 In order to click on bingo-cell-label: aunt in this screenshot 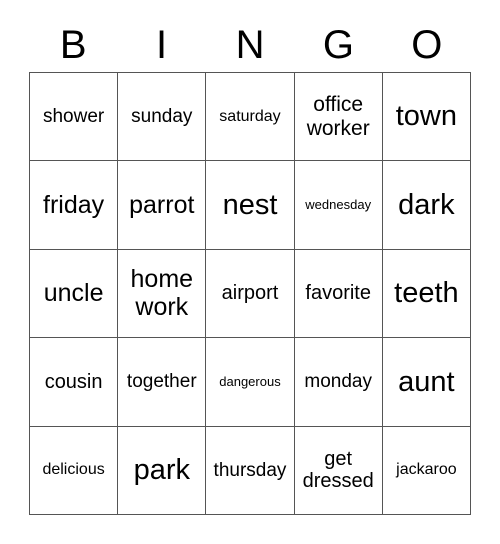, I will do `click(426, 381)`.